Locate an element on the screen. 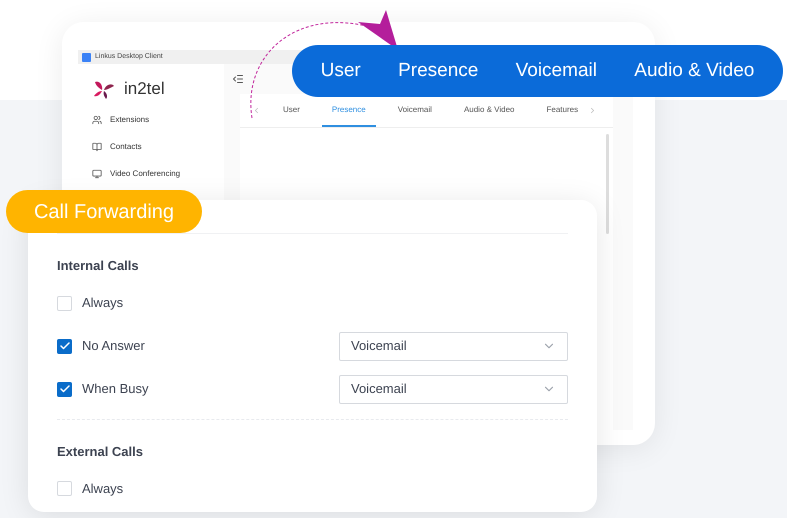  tab: User is located at coordinates (291, 110).